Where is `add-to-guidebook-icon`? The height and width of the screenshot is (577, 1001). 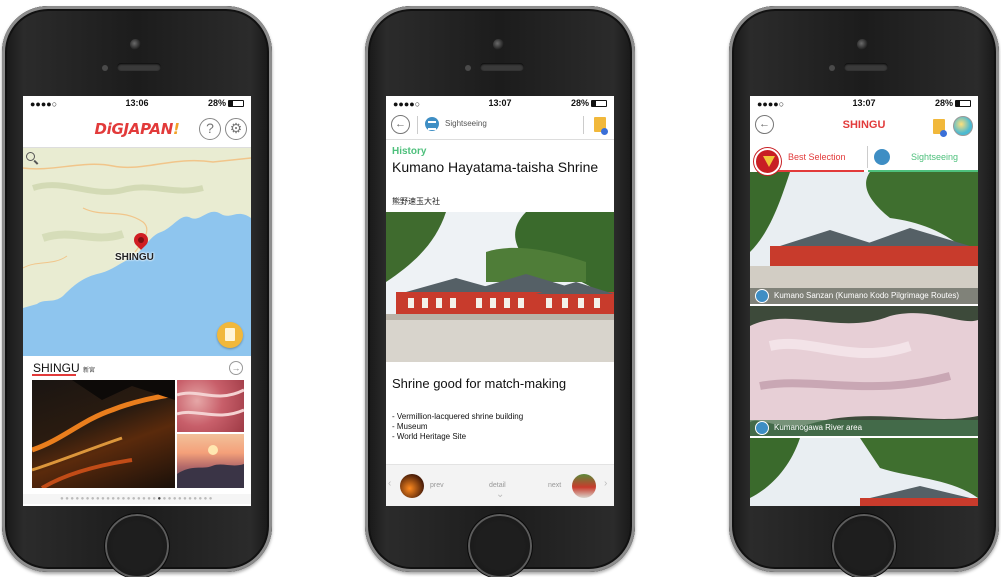
add-to-guidebook-icon is located at coordinates (601, 126).